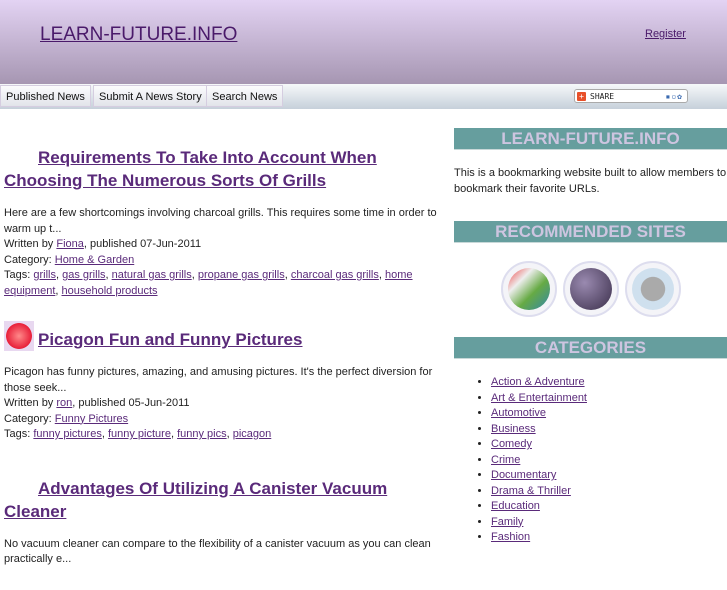  Describe the element at coordinates (590, 289) in the screenshot. I see `recommended-site-sphere-icon` at that location.